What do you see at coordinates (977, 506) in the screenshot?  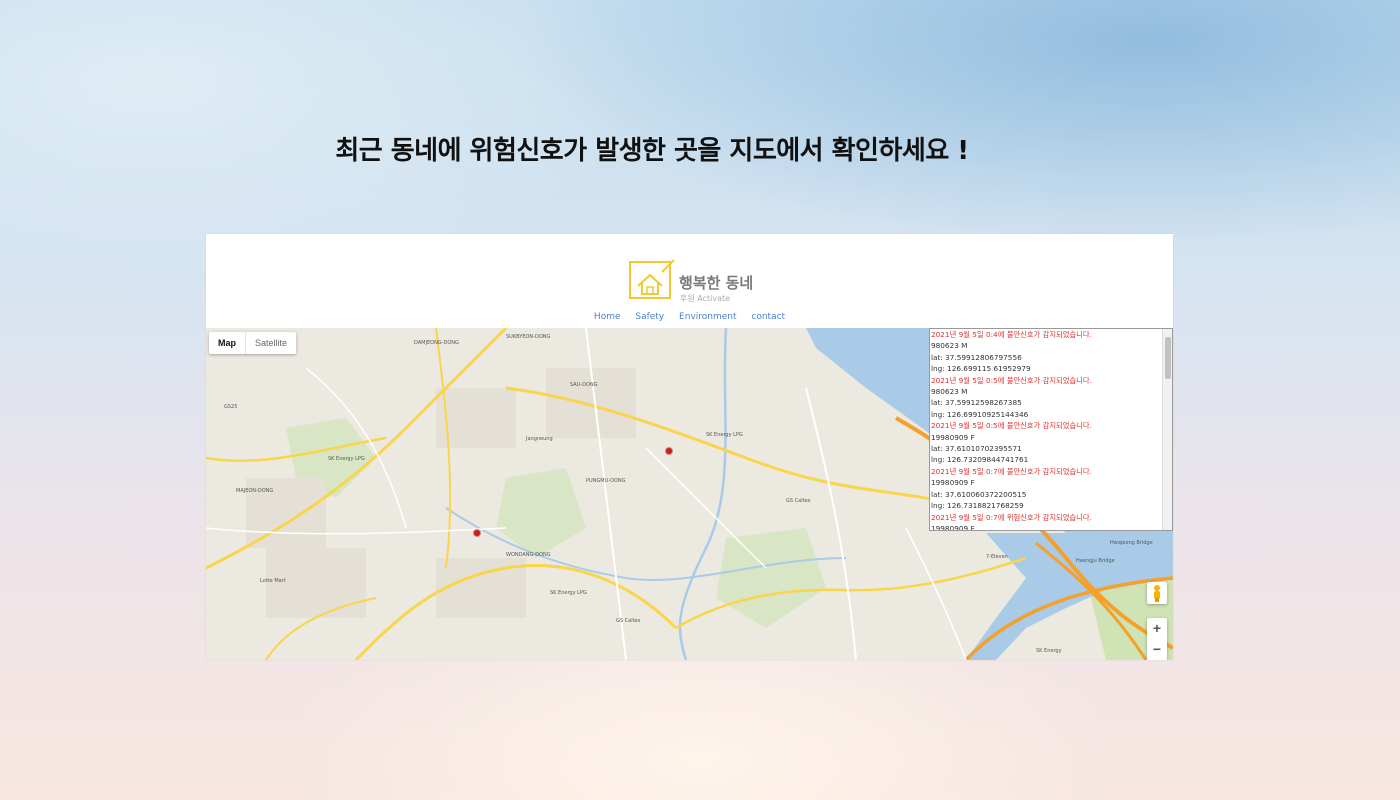 I see `alert-detail: lng: 126.7318821768259` at bounding box center [977, 506].